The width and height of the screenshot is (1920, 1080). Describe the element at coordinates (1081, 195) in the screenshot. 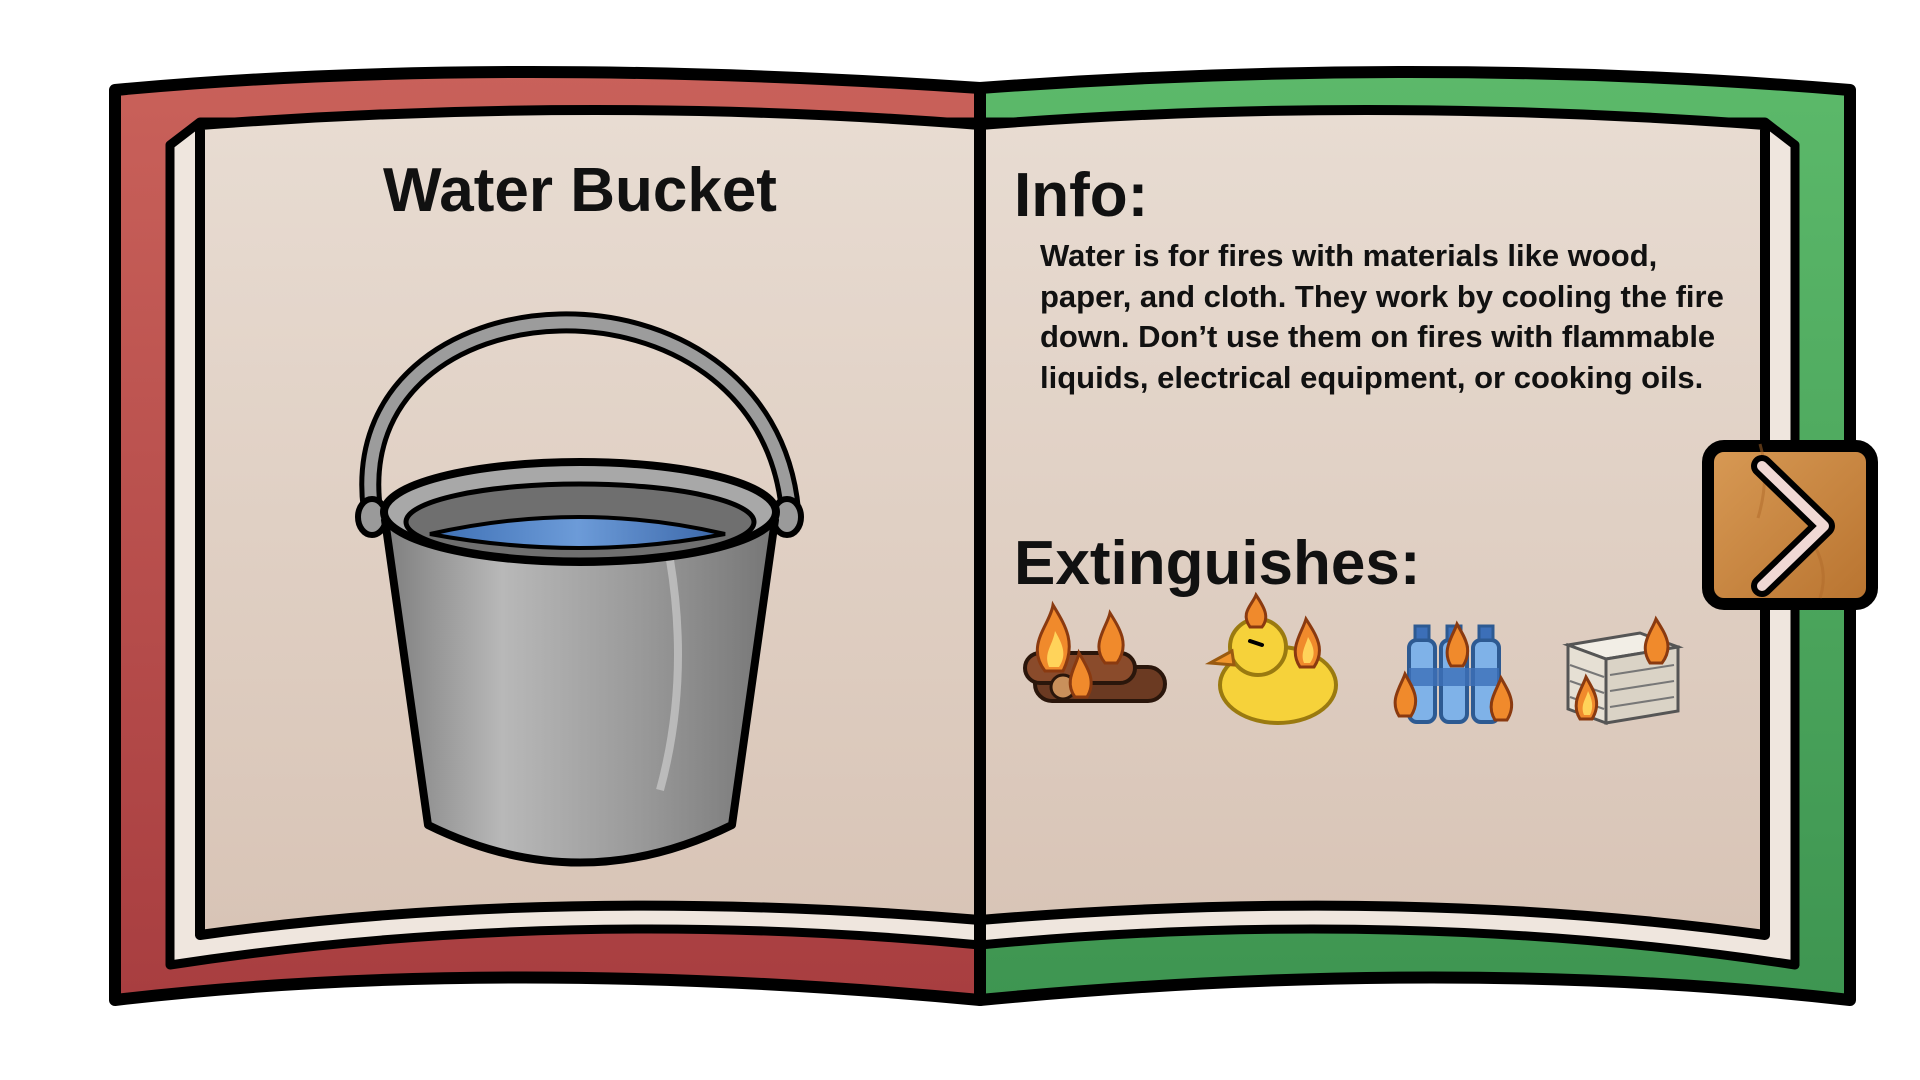

I see `info-heading: Info:` at that location.